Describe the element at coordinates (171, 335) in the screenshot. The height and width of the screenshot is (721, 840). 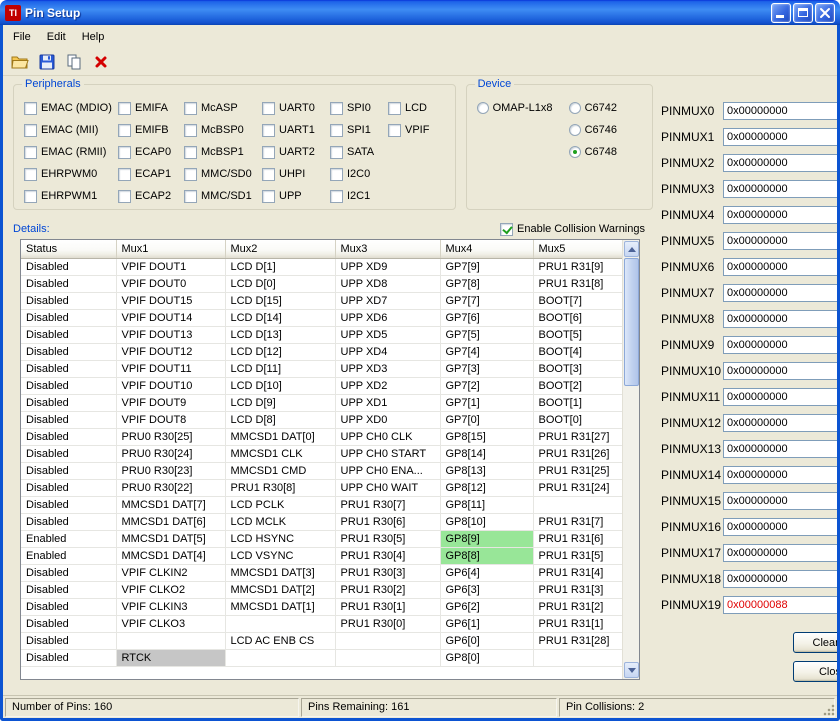
I see `table-cell: VPIF DOUT13` at that location.